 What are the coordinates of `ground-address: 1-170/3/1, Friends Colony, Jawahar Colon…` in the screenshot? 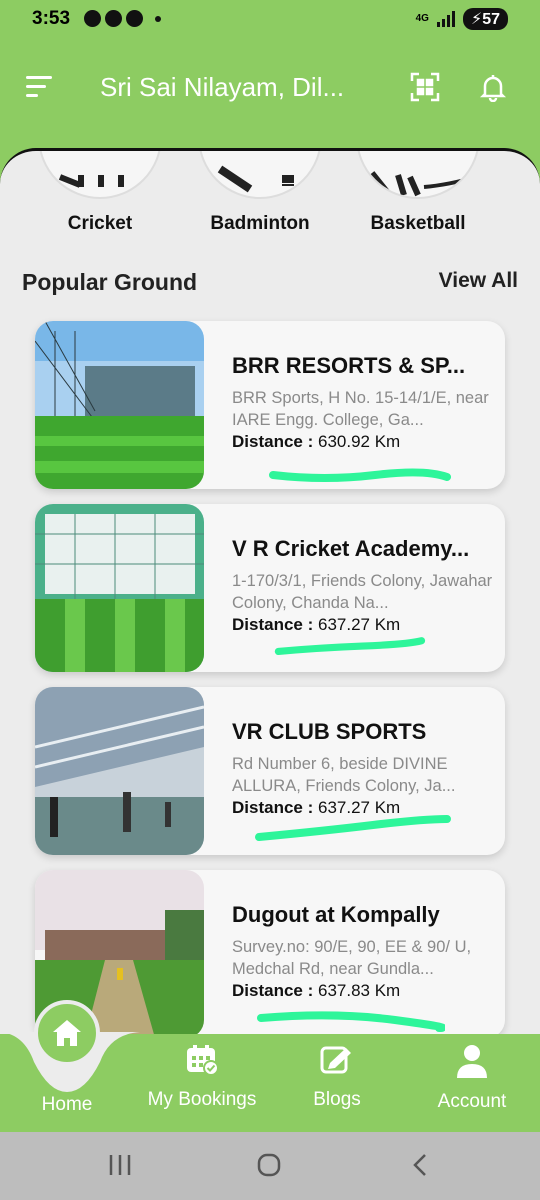 It's located at (362, 592).